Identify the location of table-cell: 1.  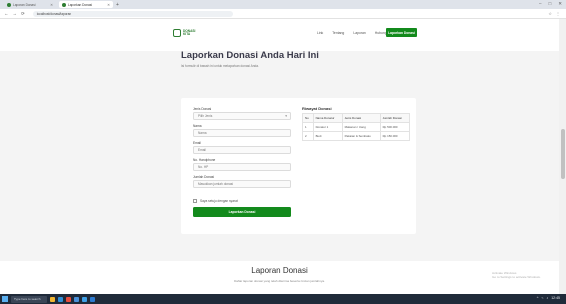
(308, 127).